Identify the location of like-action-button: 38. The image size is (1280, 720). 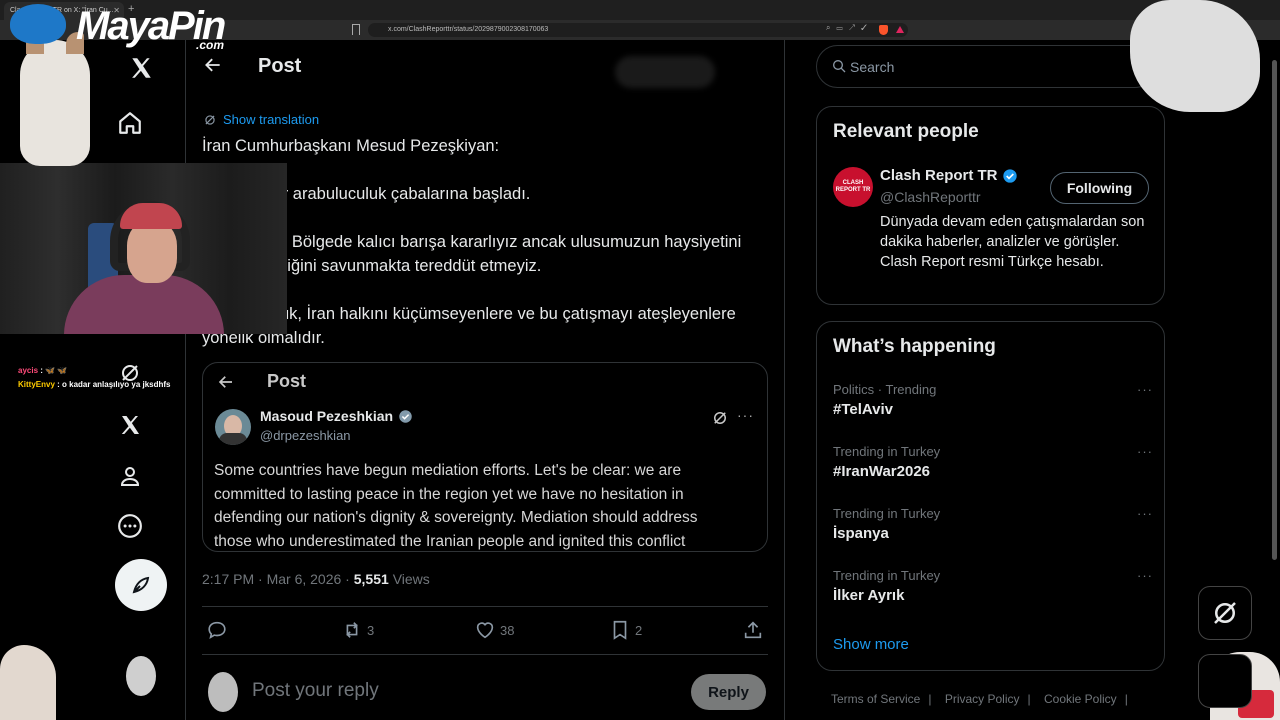
(494, 630).